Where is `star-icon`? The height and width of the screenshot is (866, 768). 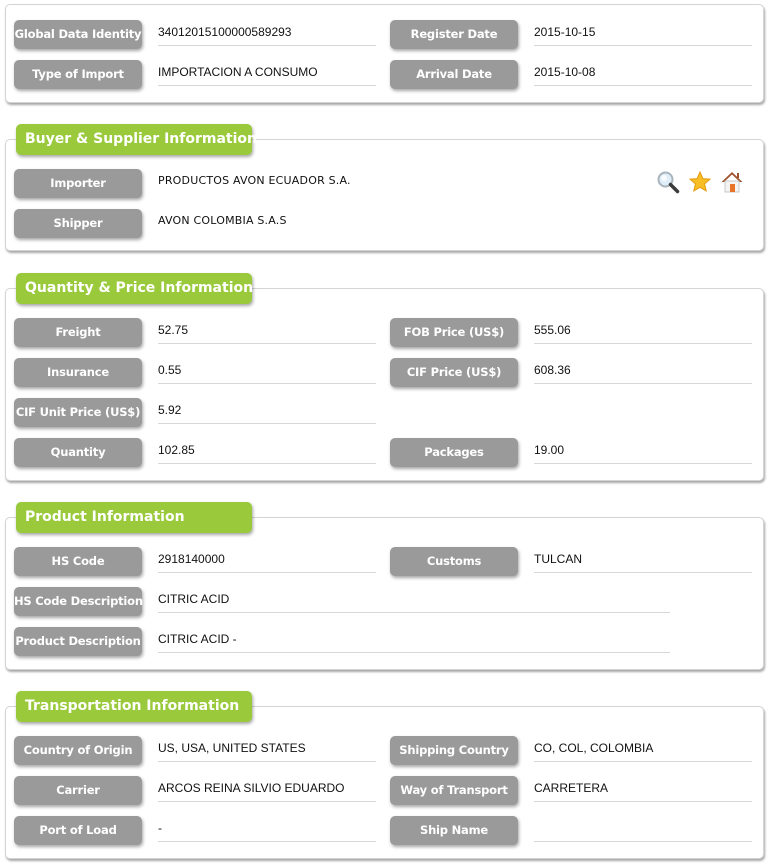 star-icon is located at coordinates (700, 182).